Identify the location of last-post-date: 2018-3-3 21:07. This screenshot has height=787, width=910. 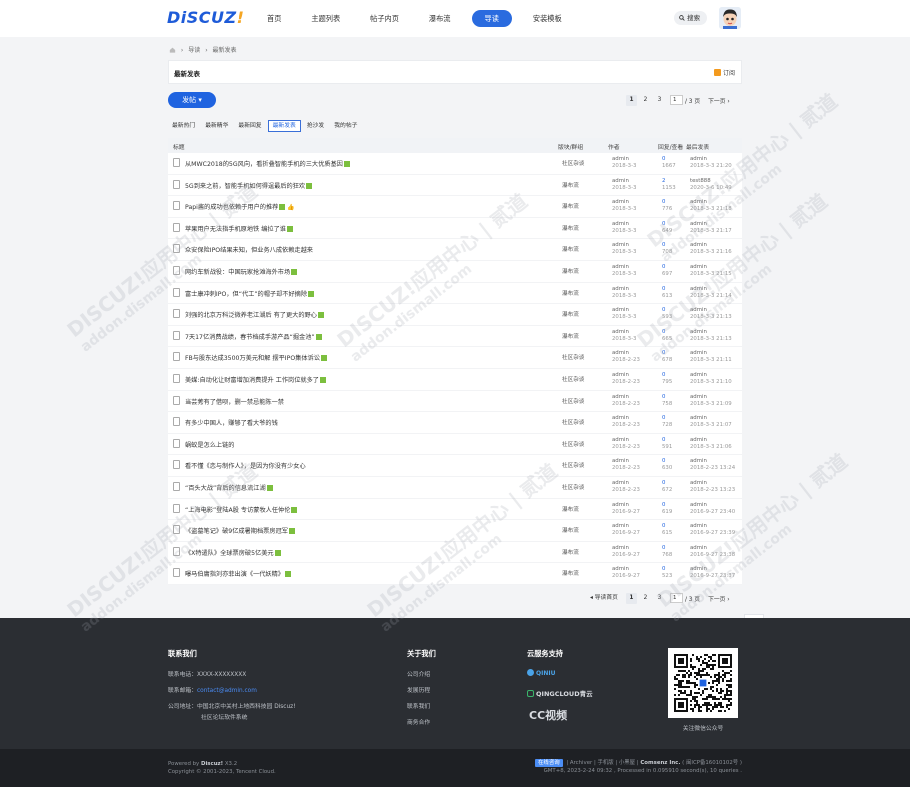
(711, 425).